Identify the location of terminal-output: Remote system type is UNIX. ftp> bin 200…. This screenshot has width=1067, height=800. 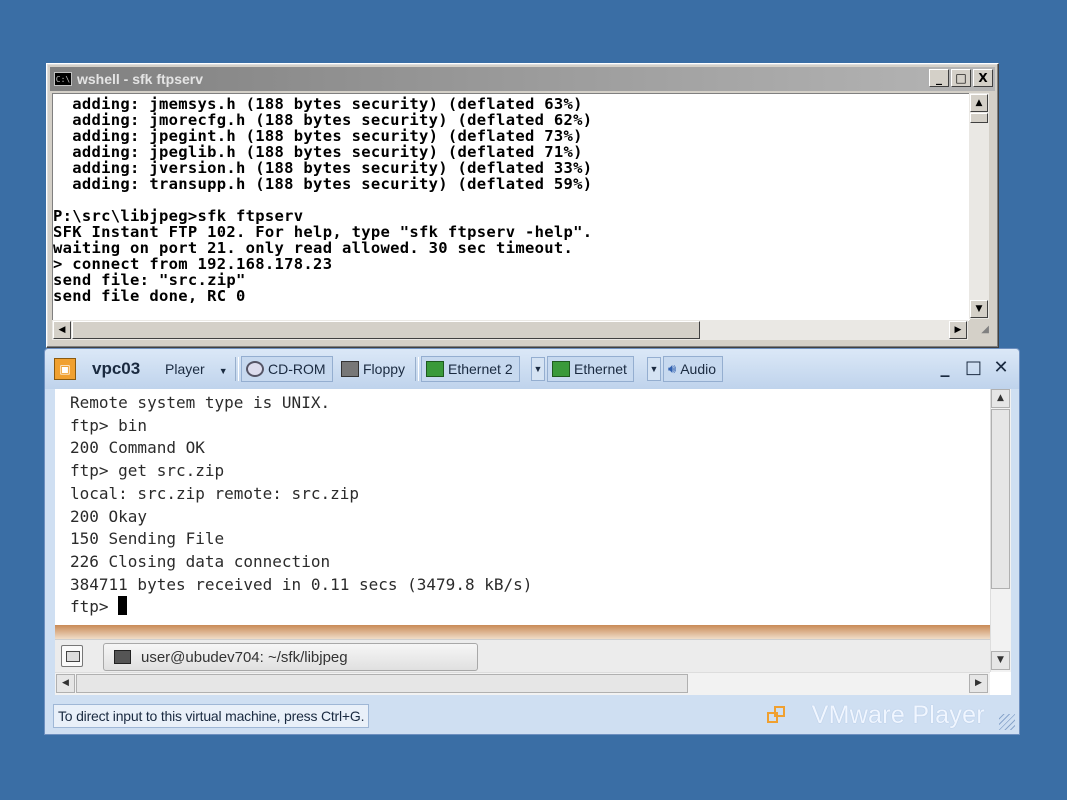
(301, 493).